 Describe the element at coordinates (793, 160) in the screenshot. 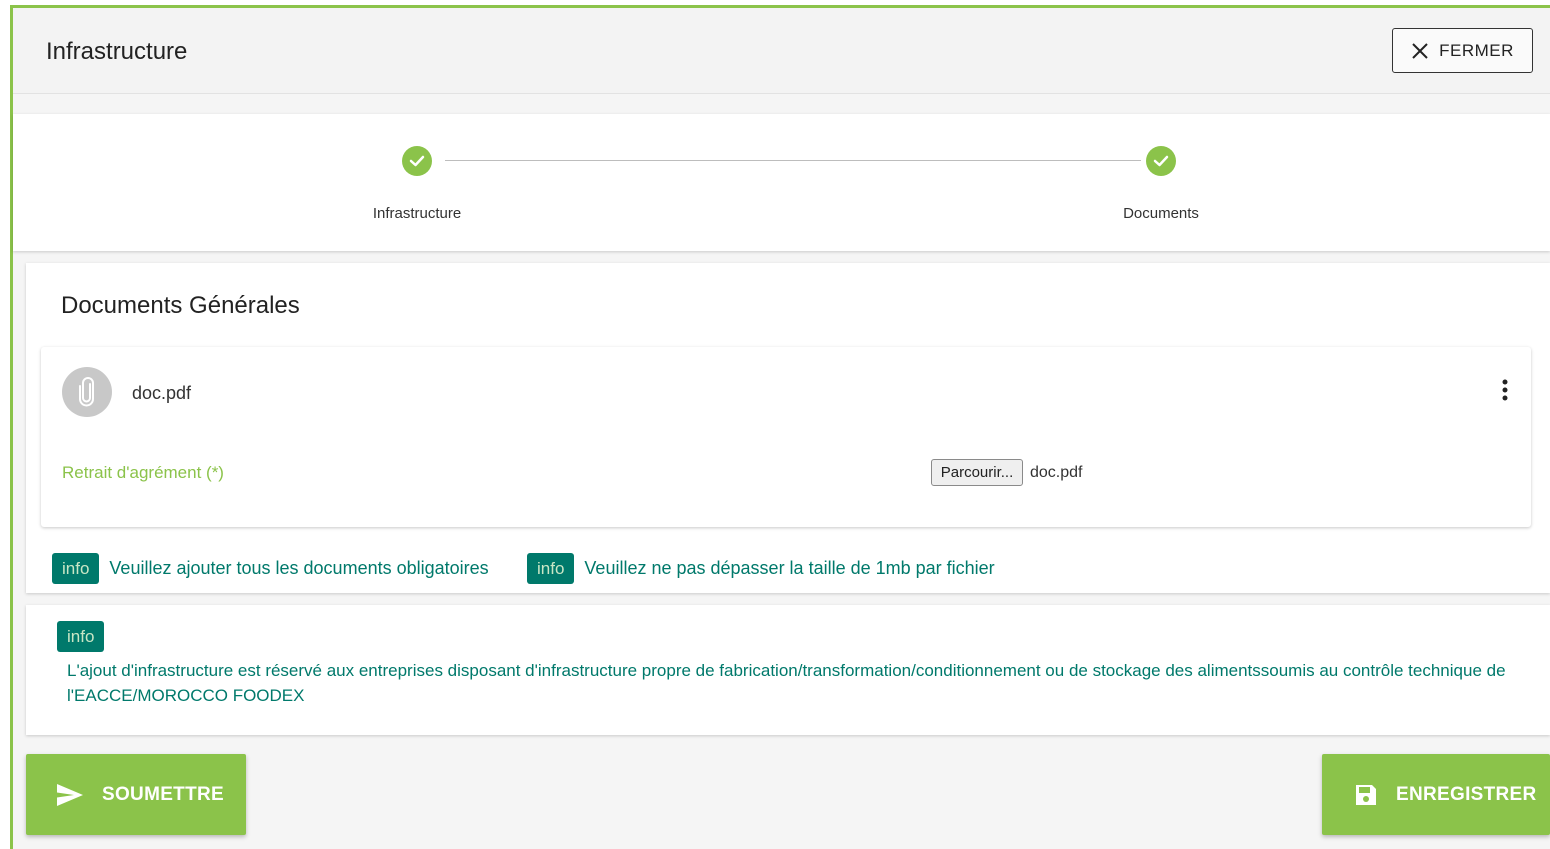

I see `stepper-connector` at that location.